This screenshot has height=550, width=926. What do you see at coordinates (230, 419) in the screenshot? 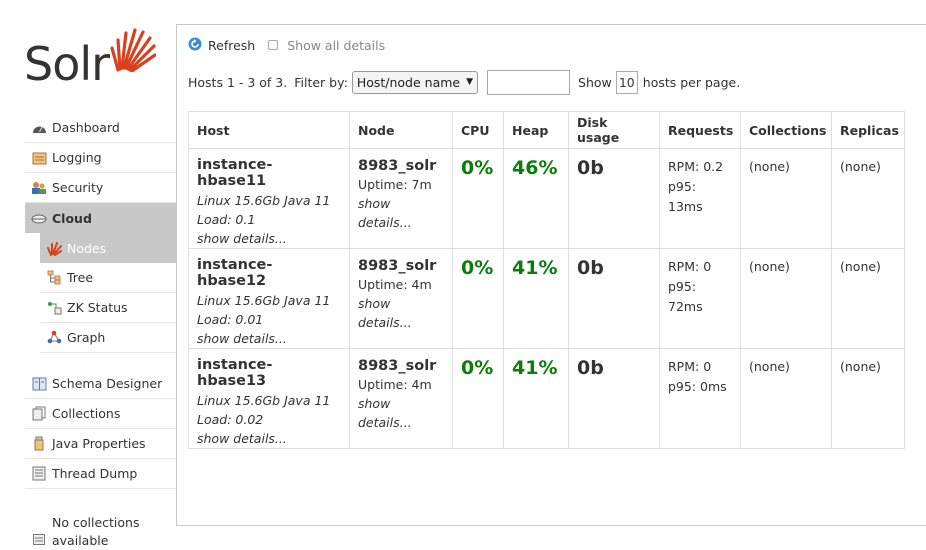
I see `host-load: Load: 0.02` at bounding box center [230, 419].